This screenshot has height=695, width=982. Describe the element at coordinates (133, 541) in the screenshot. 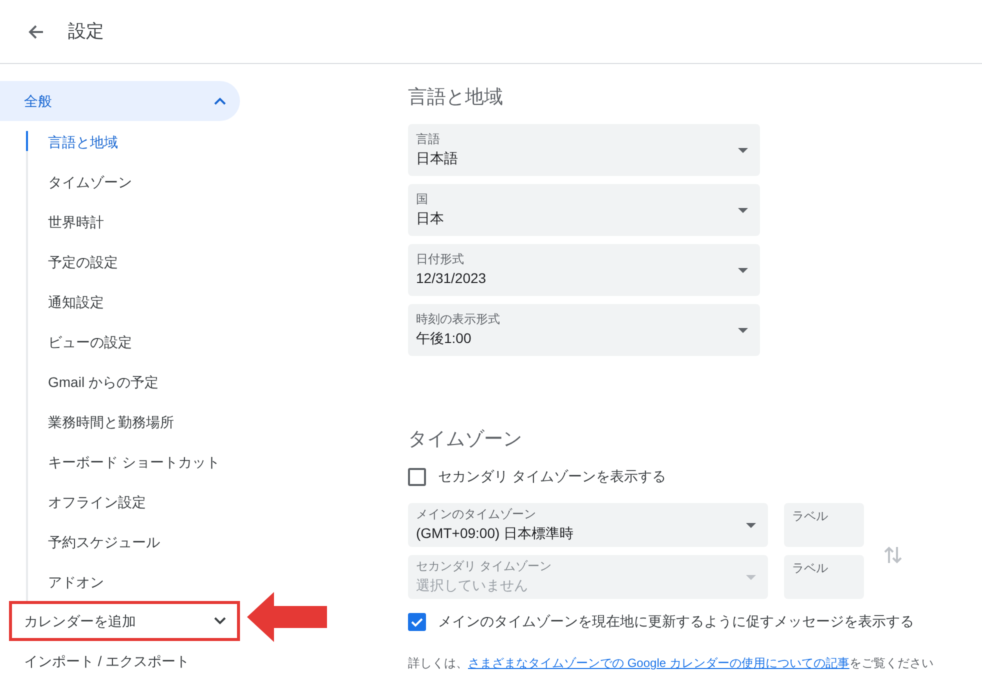

I see `sidebar-subitem: 予約スケジュール` at that location.